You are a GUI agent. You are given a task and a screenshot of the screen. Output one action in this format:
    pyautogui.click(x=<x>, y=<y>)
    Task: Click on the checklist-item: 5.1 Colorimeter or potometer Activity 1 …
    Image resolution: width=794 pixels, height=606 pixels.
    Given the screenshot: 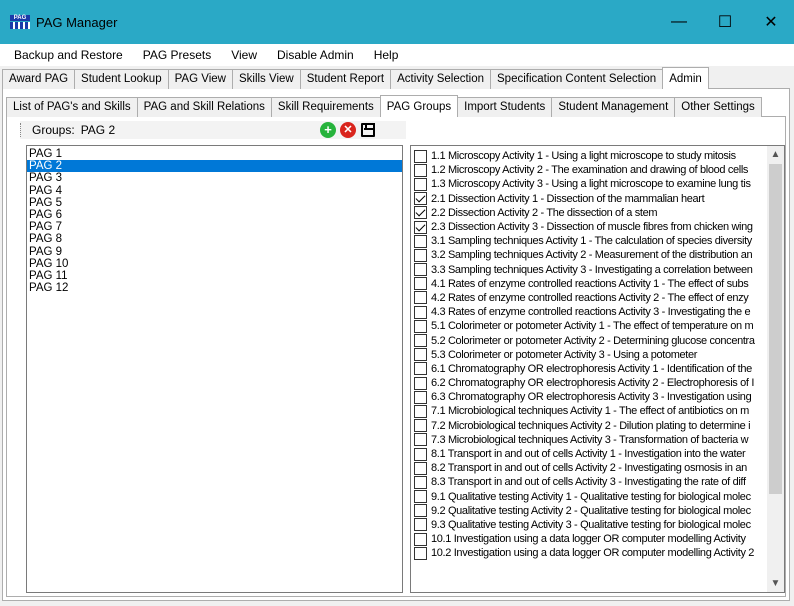 What is the action you would take?
    pyautogui.click(x=589, y=326)
    